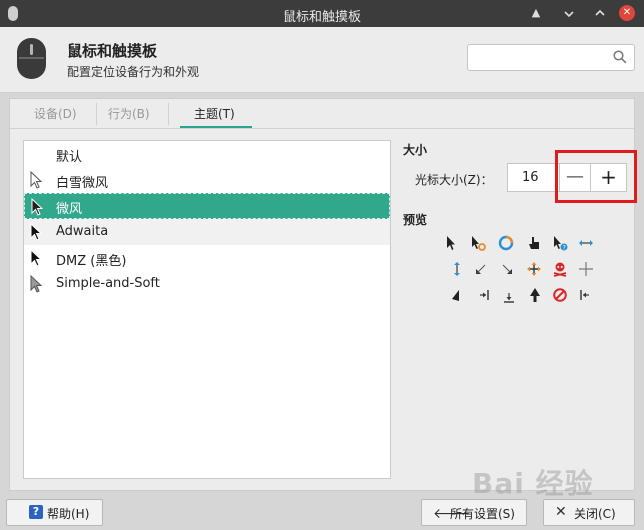  What do you see at coordinates (91, 261) in the screenshot?
I see `theme-label: DMZ (黑色)` at bounding box center [91, 261].